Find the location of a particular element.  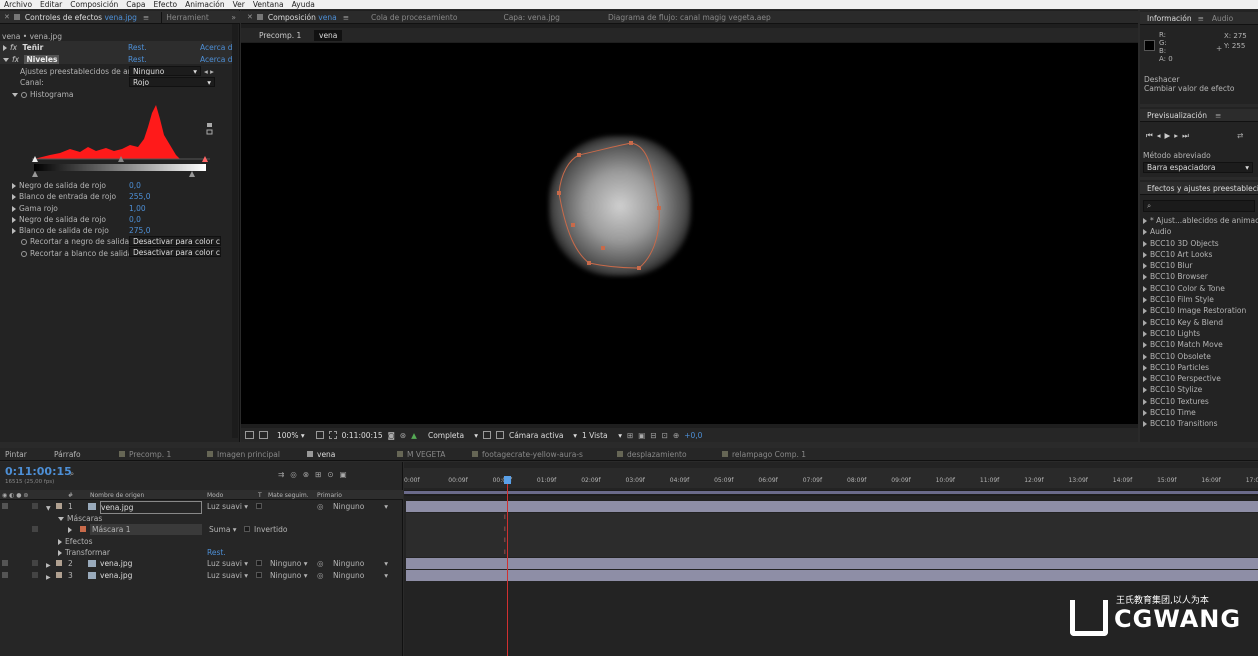

effects-row: Efectos is located at coordinates (201, 541).